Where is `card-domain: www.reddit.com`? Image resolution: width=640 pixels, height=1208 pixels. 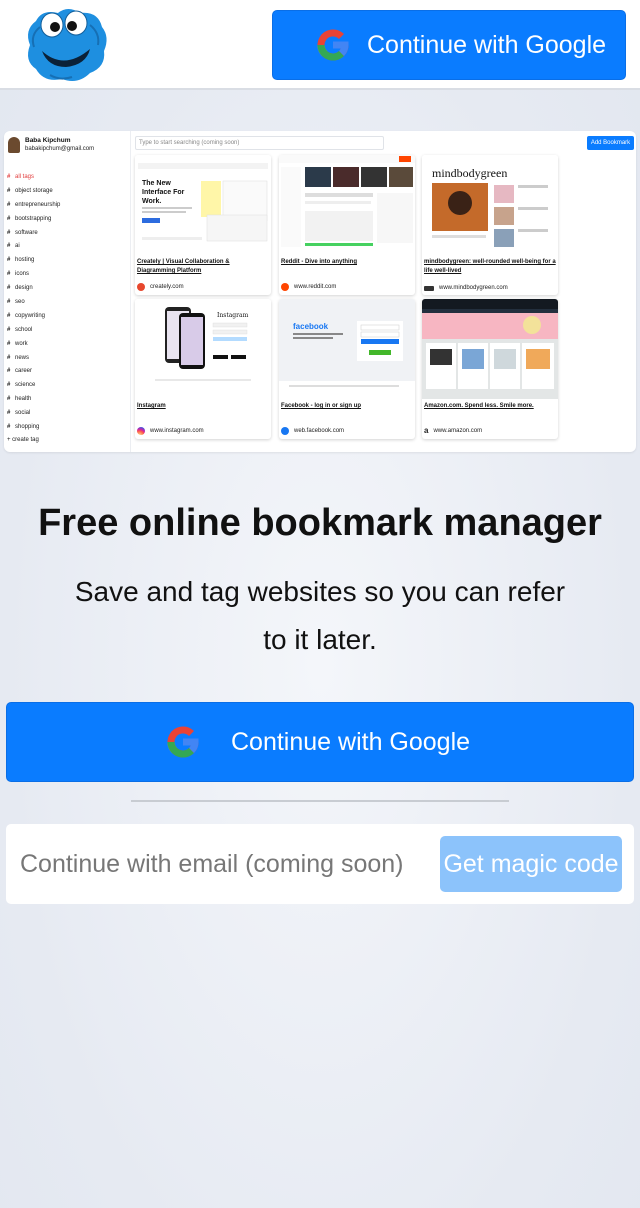 card-domain: www.reddit.com is located at coordinates (308, 287).